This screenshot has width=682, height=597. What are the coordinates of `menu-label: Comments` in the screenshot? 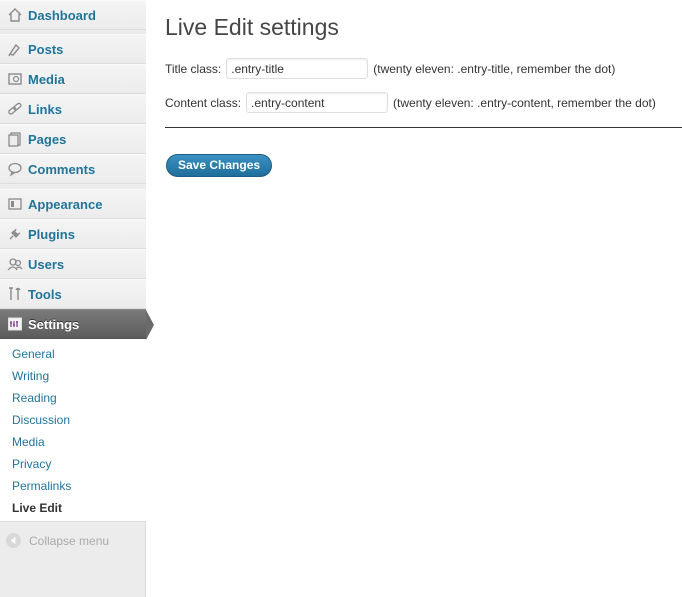 It's located at (62, 169).